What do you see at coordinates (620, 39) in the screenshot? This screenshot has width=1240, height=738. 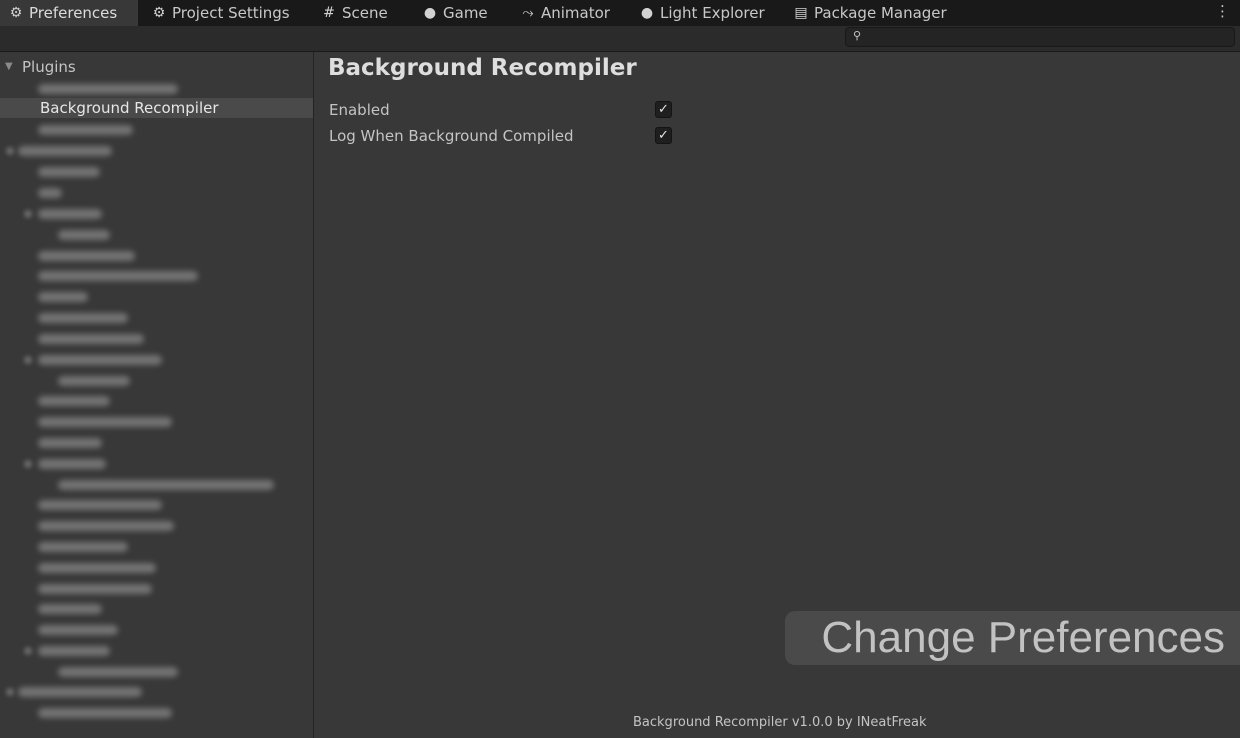 I see `toolbar: ⚲` at bounding box center [620, 39].